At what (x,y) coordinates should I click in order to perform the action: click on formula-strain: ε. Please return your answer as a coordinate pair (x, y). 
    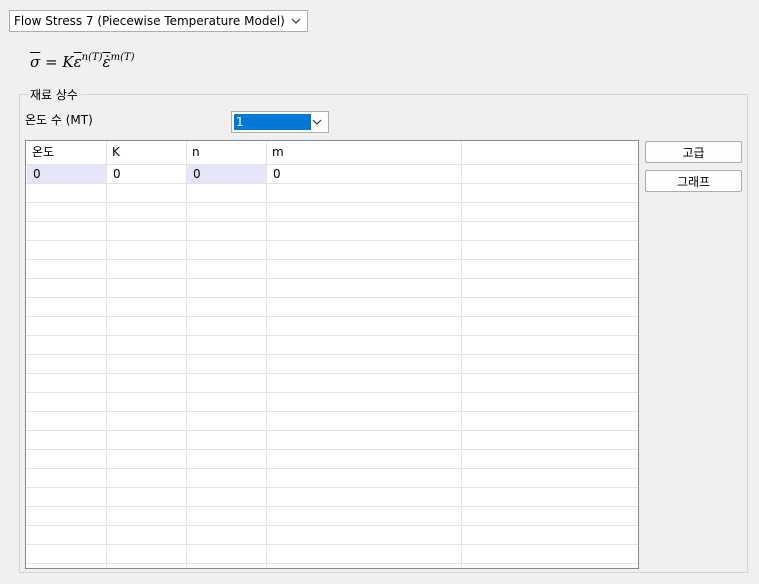
    Looking at the image, I should click on (77, 62).